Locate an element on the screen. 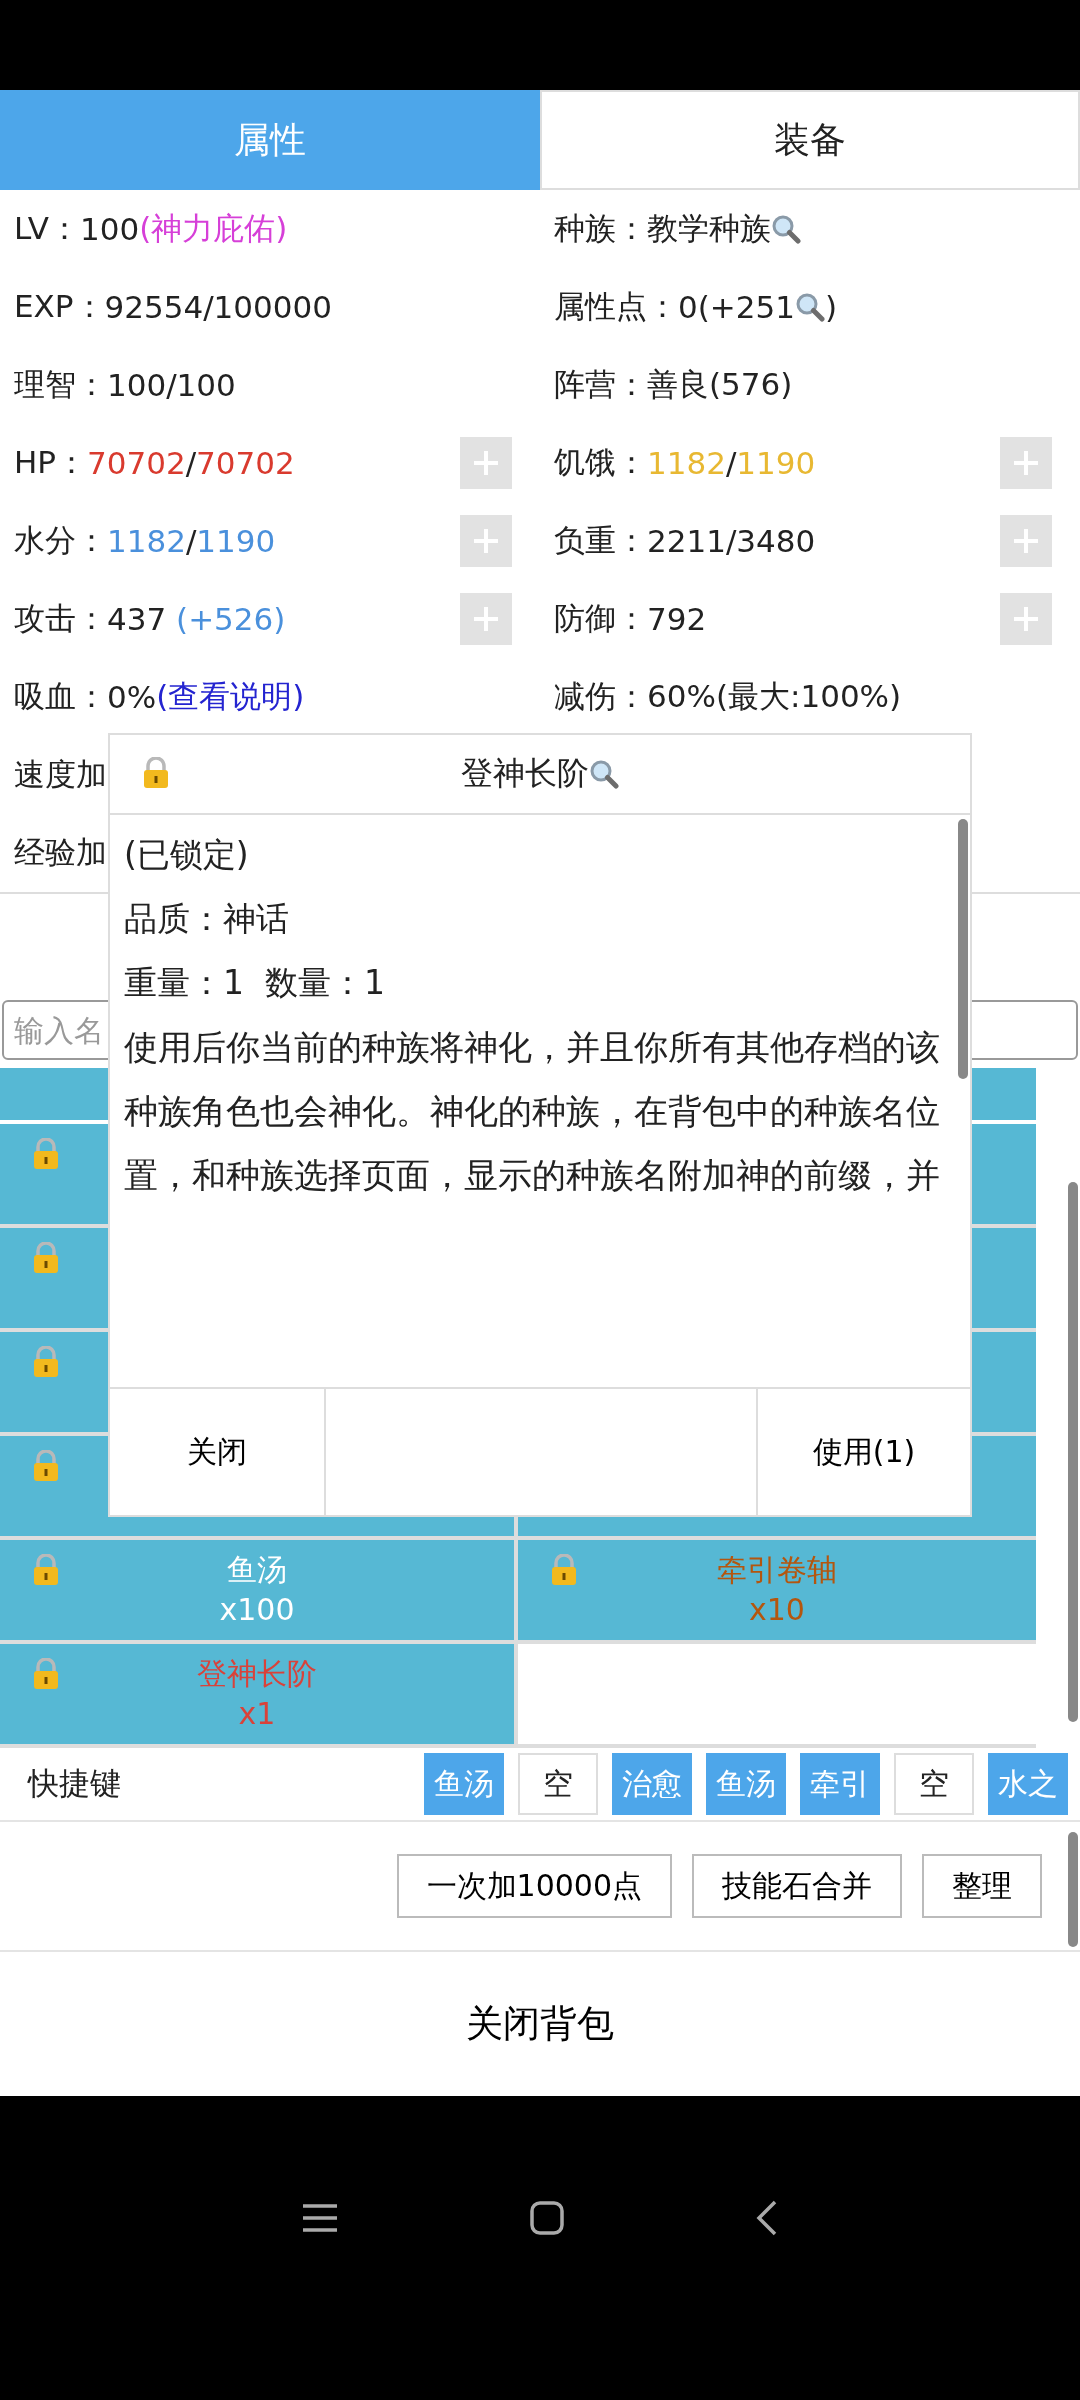 Image resolution: width=1080 pixels, height=2400 pixels. stat-text: 理智：100/100 is located at coordinates (125, 385).